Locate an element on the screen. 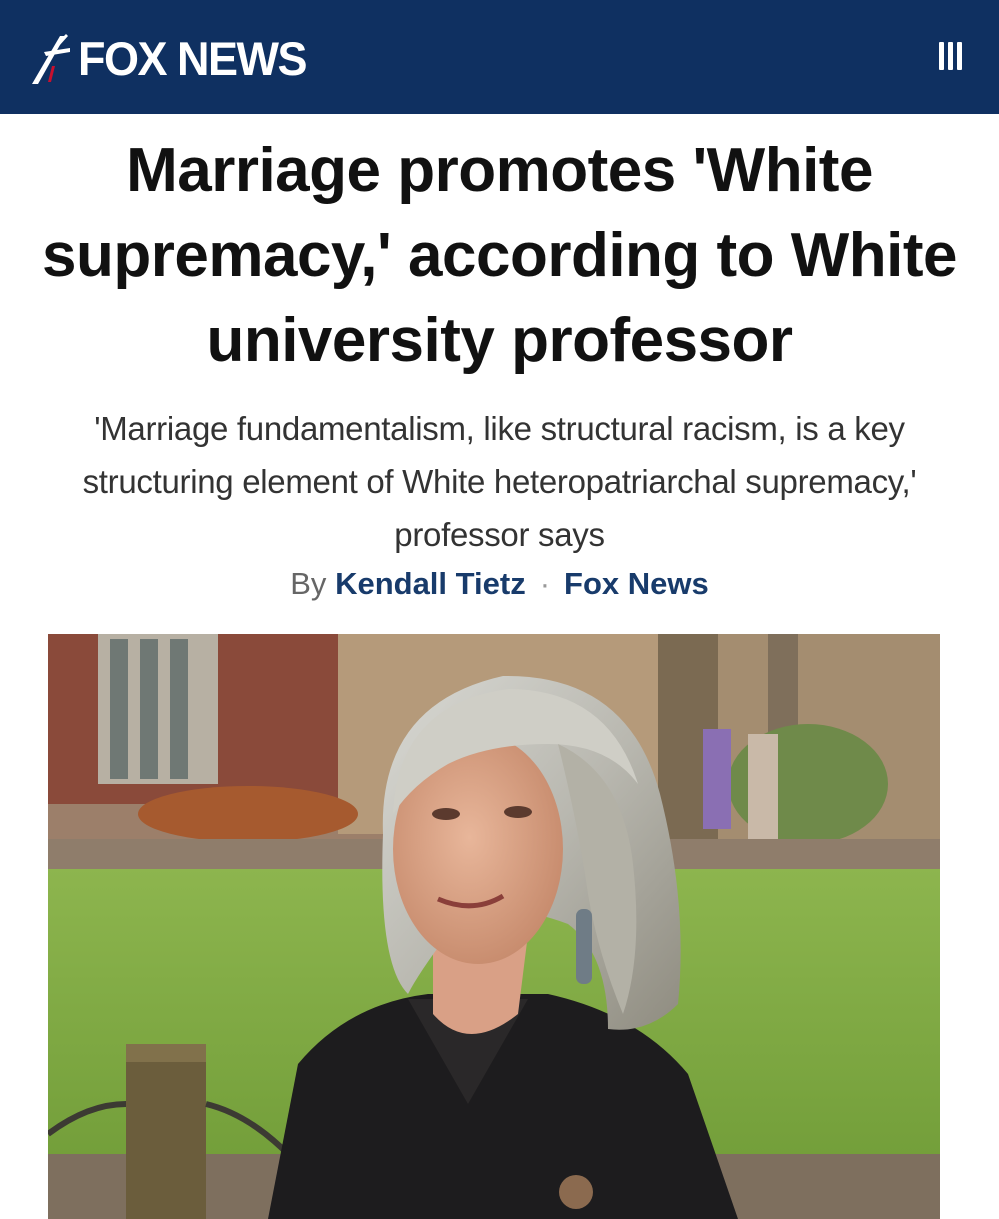  top-navigation-bar: FOX NEWS is located at coordinates (499, 57).